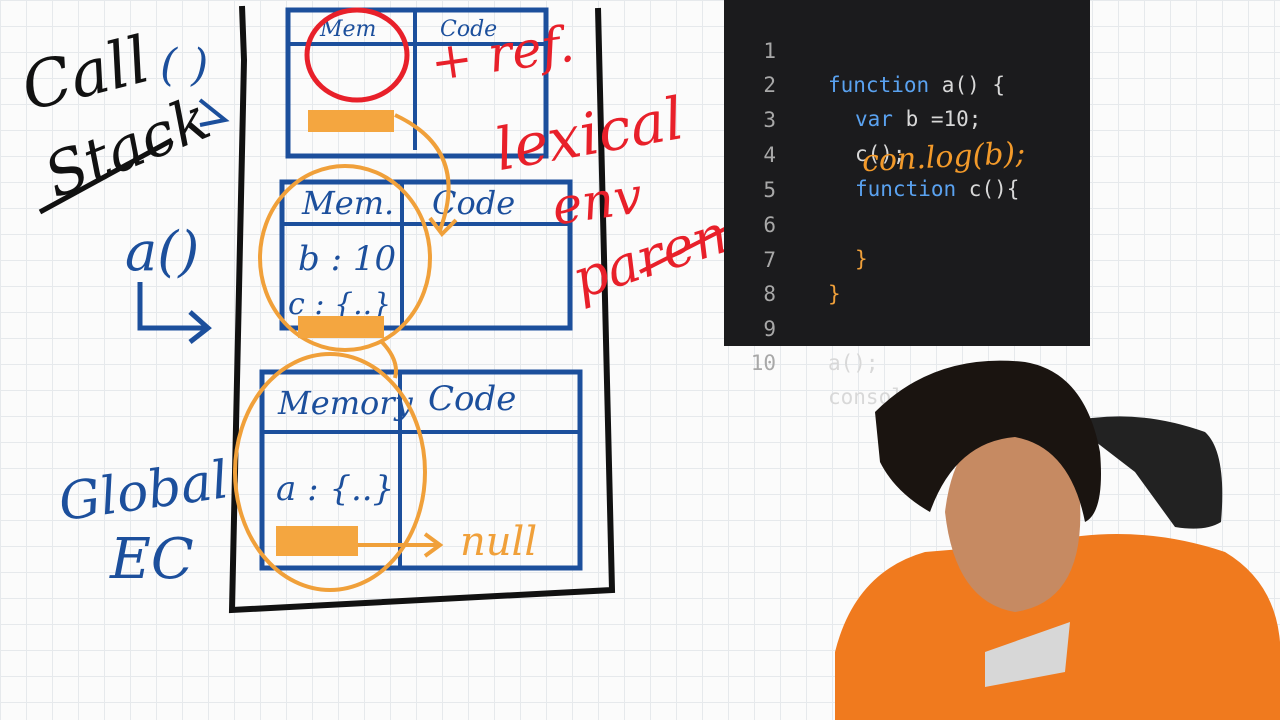 The image size is (1280, 720). Describe the element at coordinates (907, 152) in the screenshot. I see `code-line-4: 4 function c(){` at that location.